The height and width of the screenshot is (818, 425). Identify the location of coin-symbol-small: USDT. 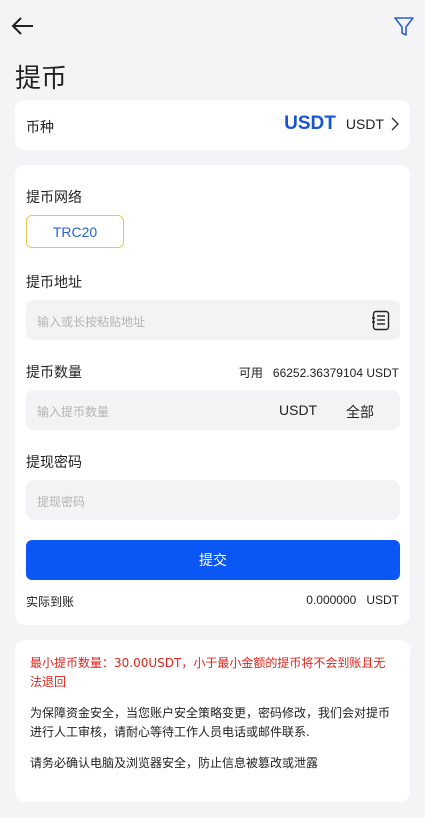
(364, 124).